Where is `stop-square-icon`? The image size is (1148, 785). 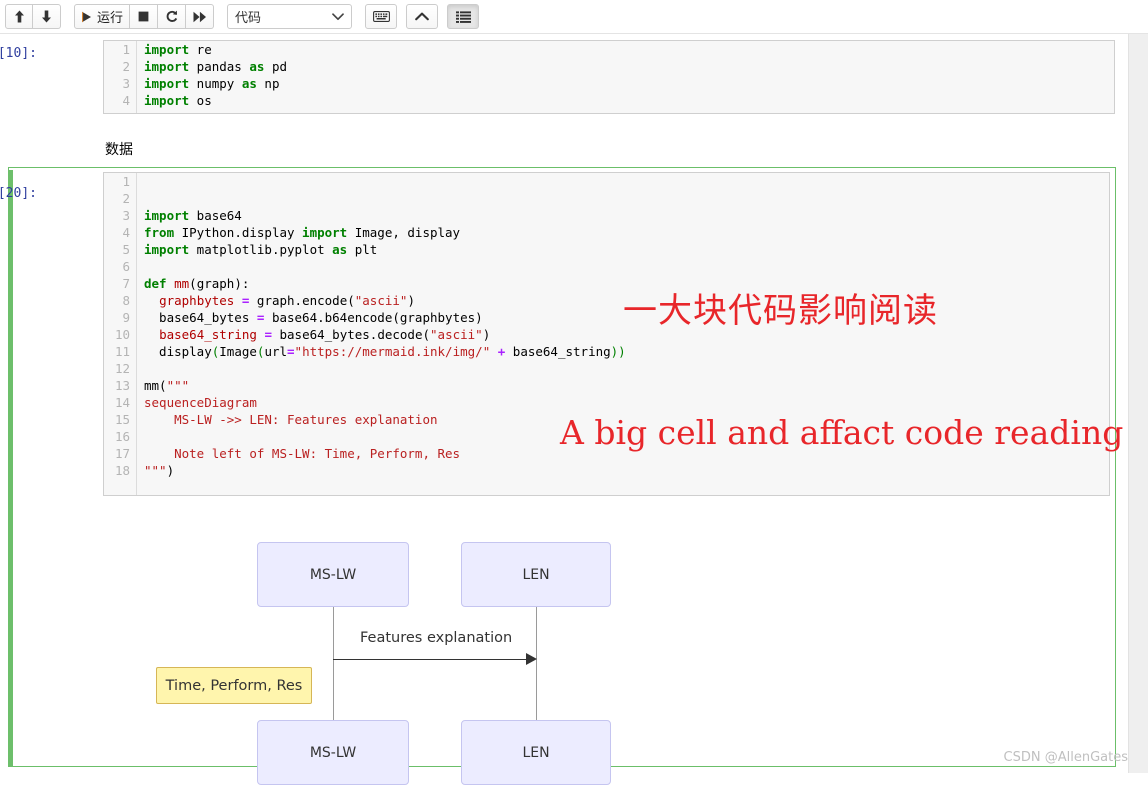 stop-square-icon is located at coordinates (143, 16).